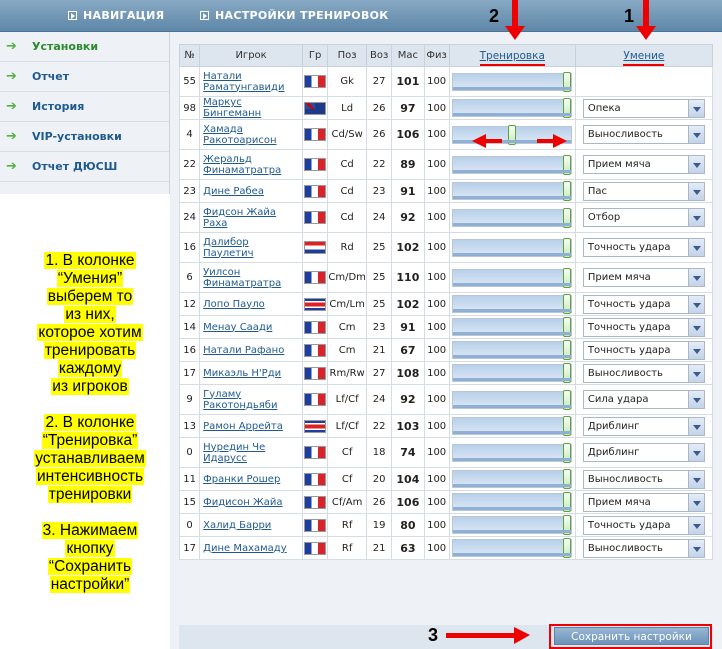  Describe the element at coordinates (251, 247) in the screenshot. I see `player-name-cell: Далибор Паулетич` at that location.